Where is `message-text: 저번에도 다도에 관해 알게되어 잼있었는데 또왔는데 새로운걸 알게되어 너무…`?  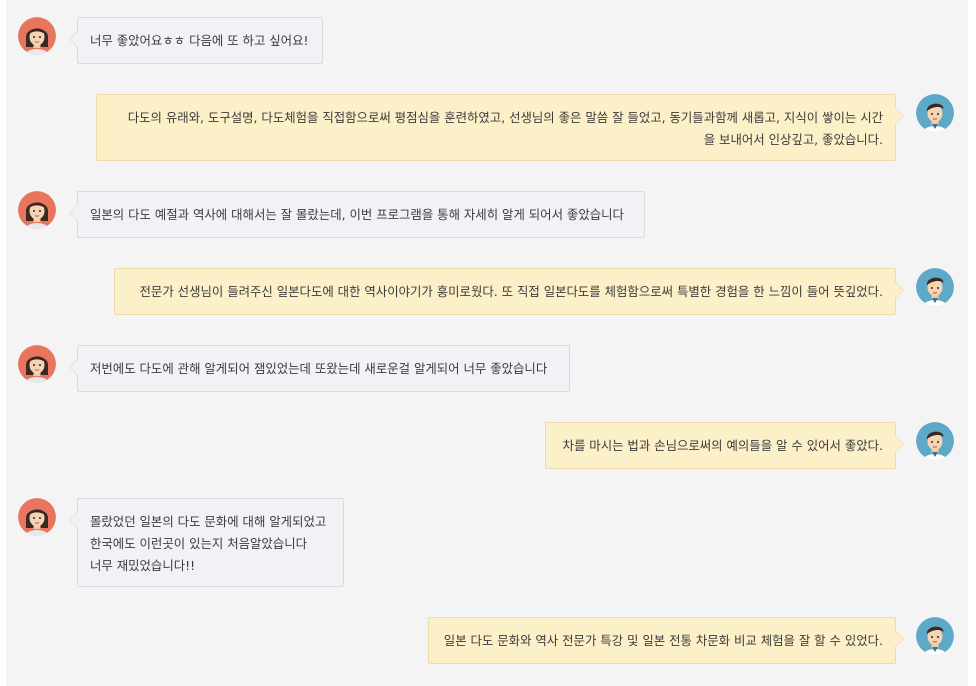 message-text: 저번에도 다도에 관해 알게되어 잼있었는데 또왔는데 새로운걸 알게되어 너무… is located at coordinates (319, 368).